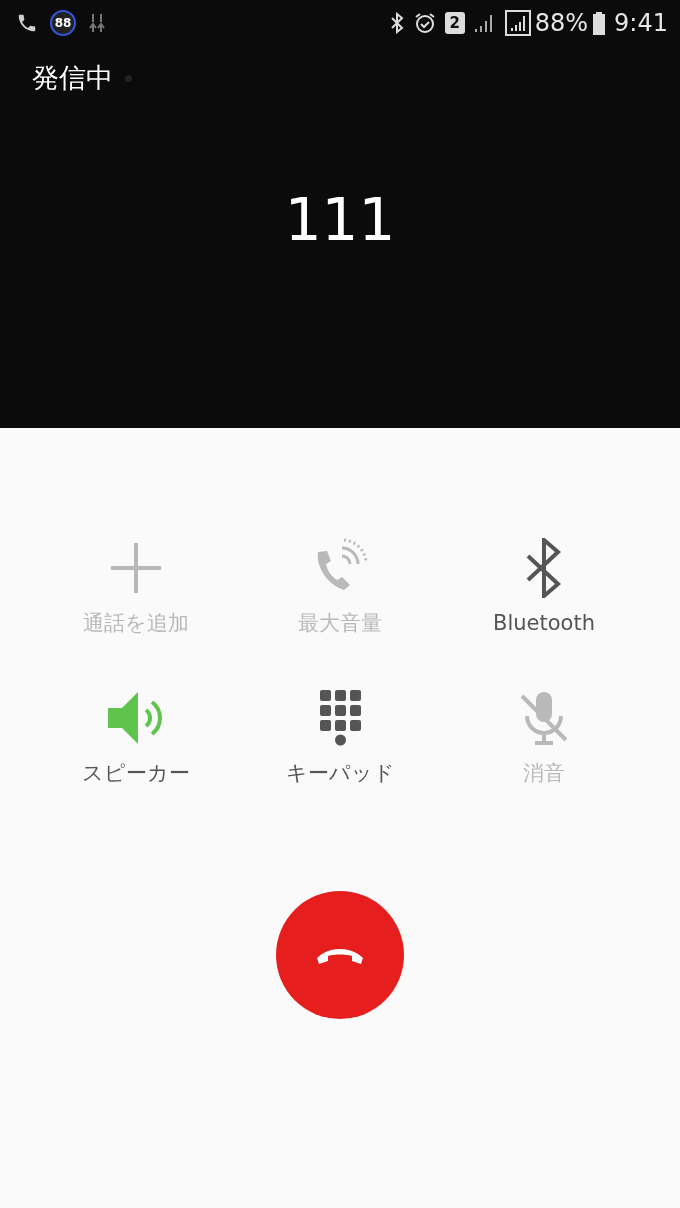 This screenshot has width=680, height=1208. I want to click on call-status: 発信中, so click(72, 78).